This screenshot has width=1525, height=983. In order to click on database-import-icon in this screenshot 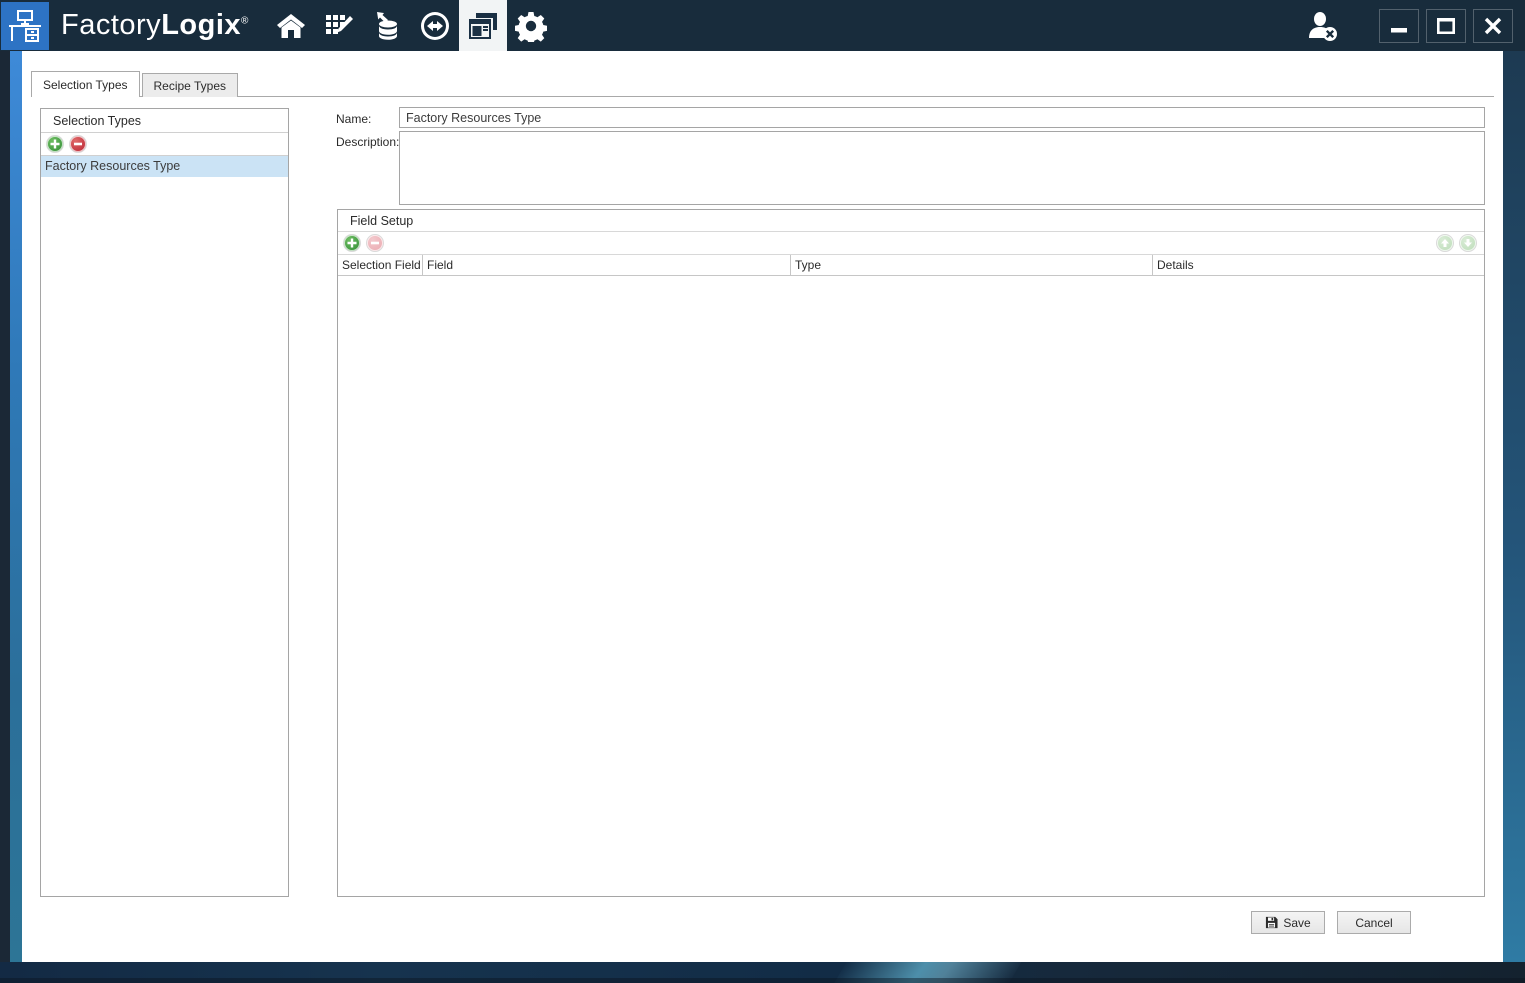, I will do `click(387, 25)`.